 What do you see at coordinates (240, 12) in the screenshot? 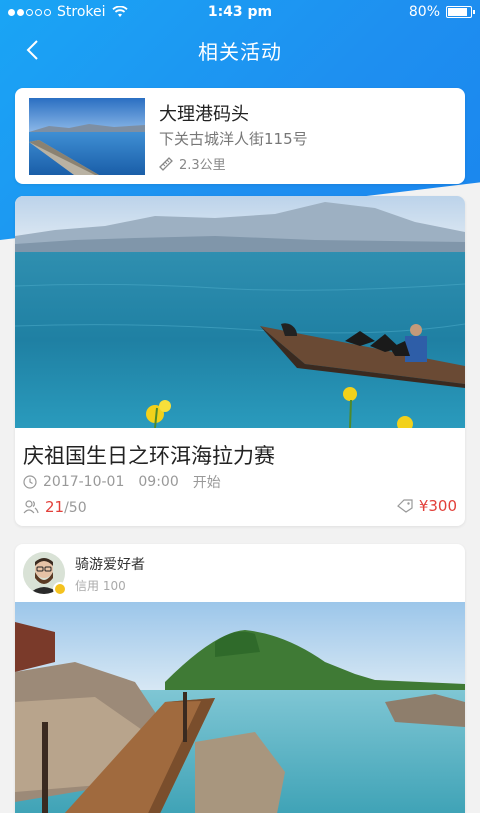
I see `status-bar: Strokei 1:43 pm 80%` at bounding box center [240, 12].